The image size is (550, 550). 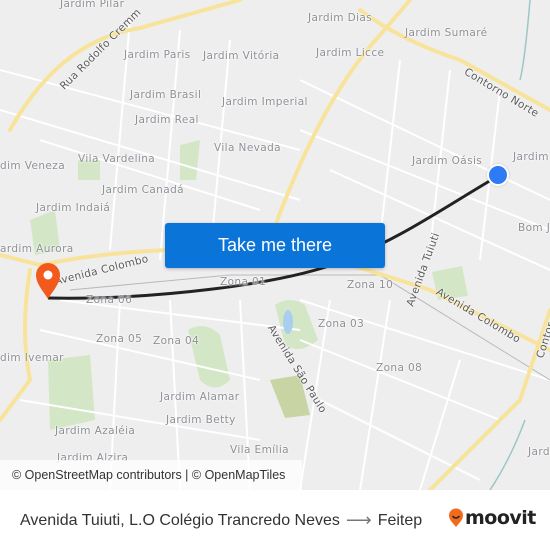 What do you see at coordinates (37, 249) in the screenshot?
I see `map-label: ardim Aurora` at bounding box center [37, 249].